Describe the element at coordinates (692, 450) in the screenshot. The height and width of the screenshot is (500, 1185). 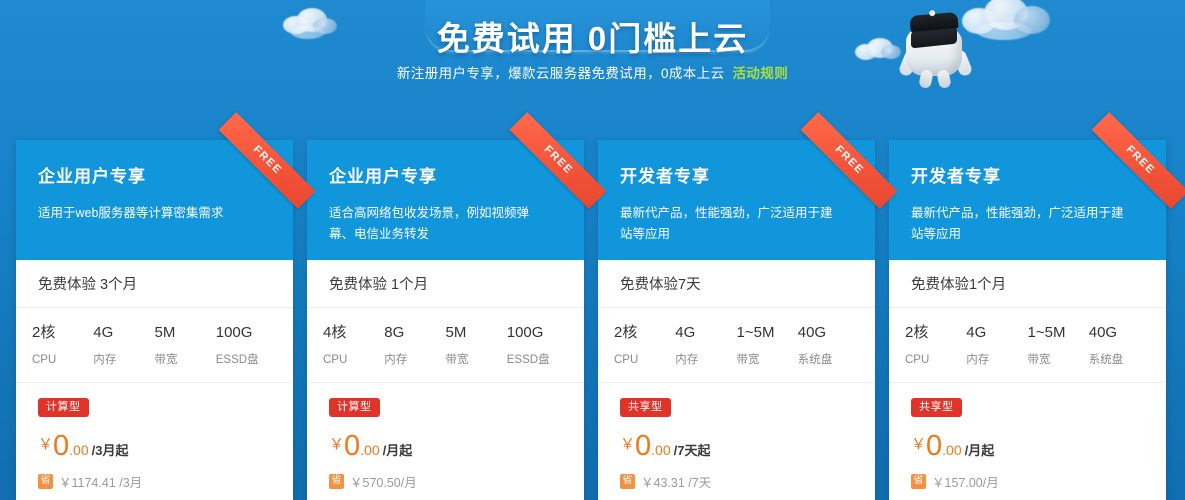
I see `price-unit: /7天起` at that location.